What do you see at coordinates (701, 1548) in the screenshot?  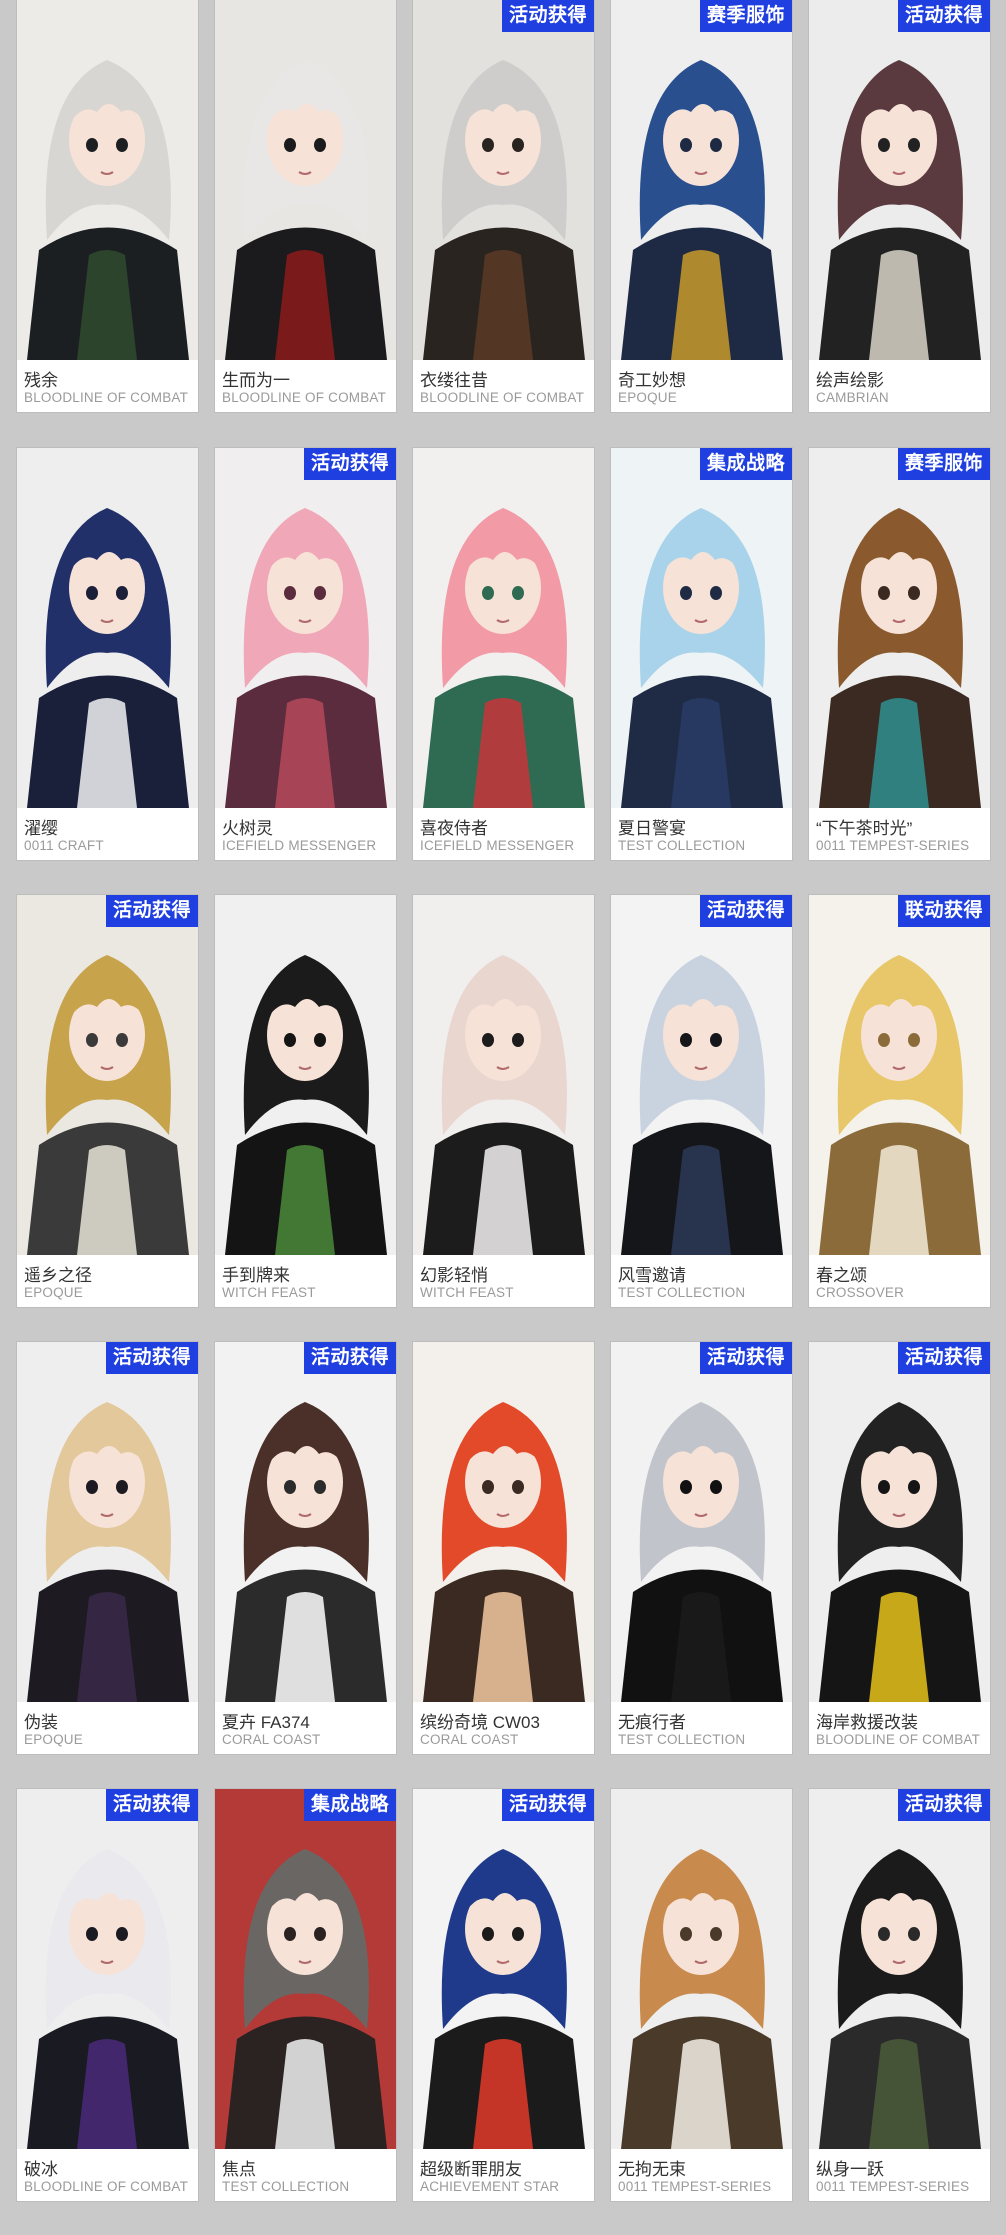 I see `skin-card: 活动获得 无痕行者 TEST COLLECTION` at bounding box center [701, 1548].